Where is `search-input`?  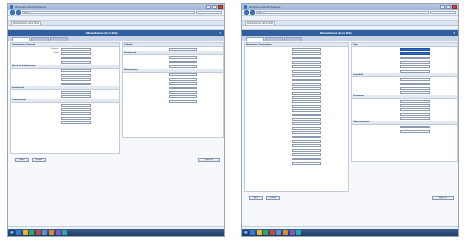 search-input is located at coordinates (209, 12).